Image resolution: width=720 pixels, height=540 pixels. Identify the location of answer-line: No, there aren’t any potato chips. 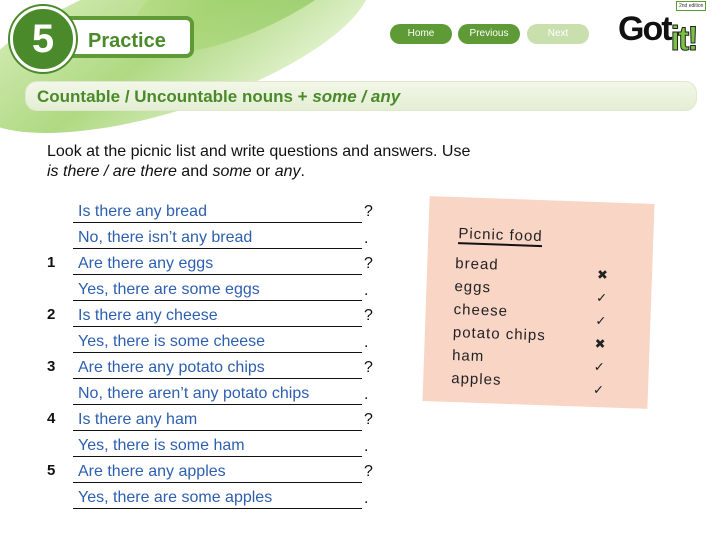
(217, 393).